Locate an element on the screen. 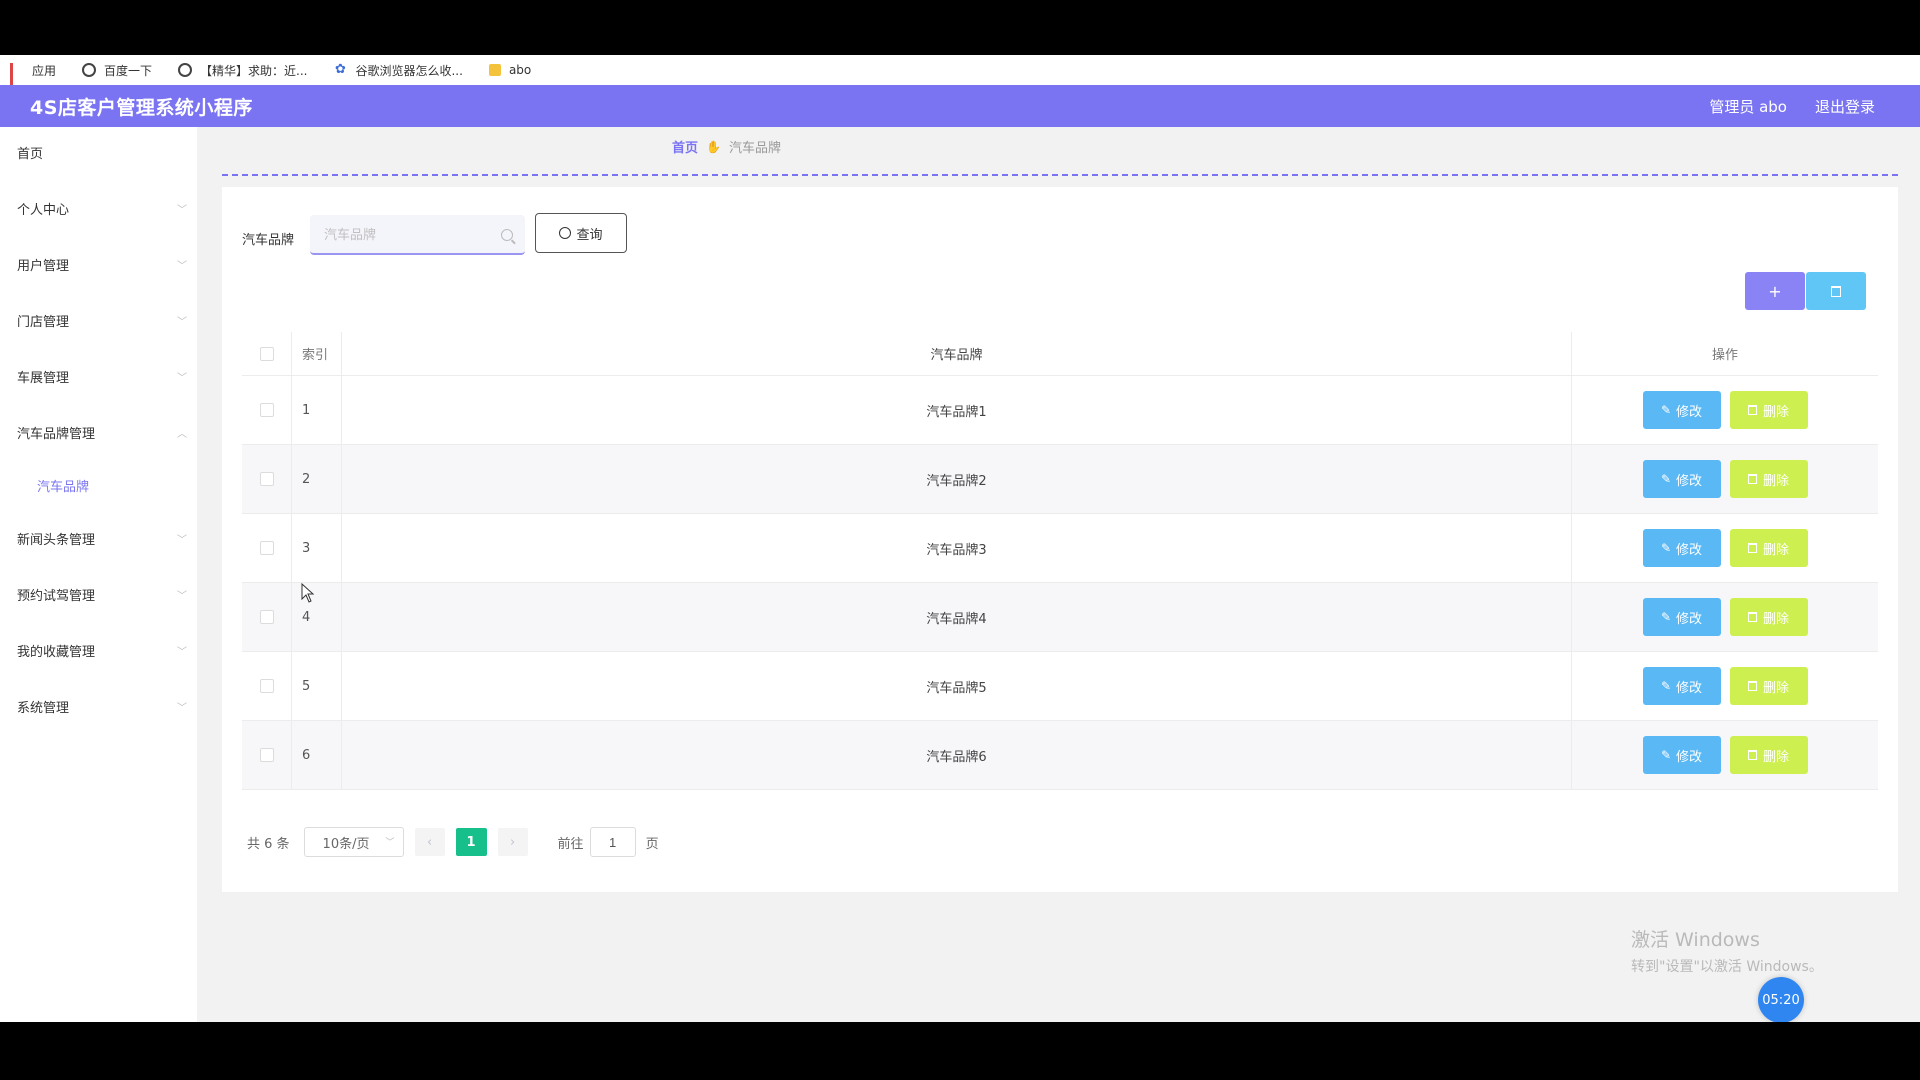 The width and height of the screenshot is (1920, 1080). row-brand: 汽车品牌2 is located at coordinates (957, 479).